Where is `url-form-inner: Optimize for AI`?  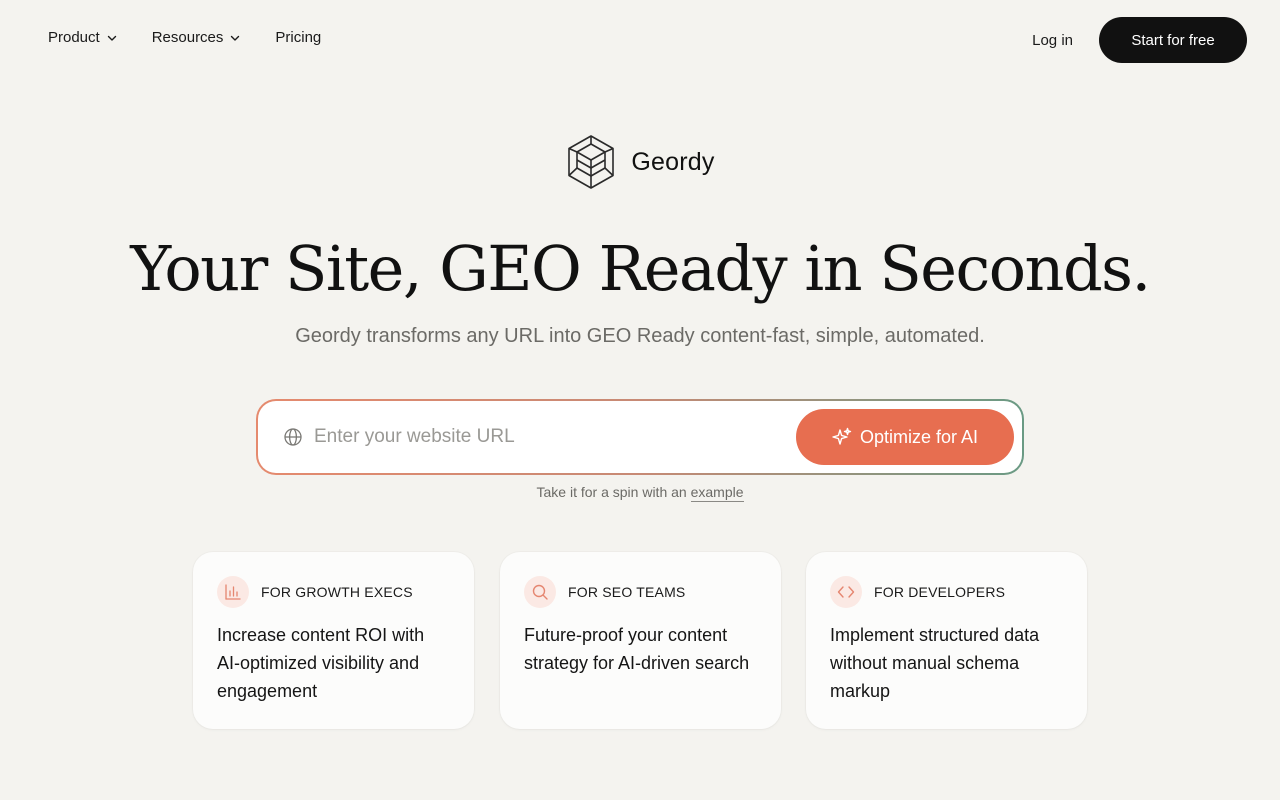
url-form-inner: Optimize for AI is located at coordinates (640, 437).